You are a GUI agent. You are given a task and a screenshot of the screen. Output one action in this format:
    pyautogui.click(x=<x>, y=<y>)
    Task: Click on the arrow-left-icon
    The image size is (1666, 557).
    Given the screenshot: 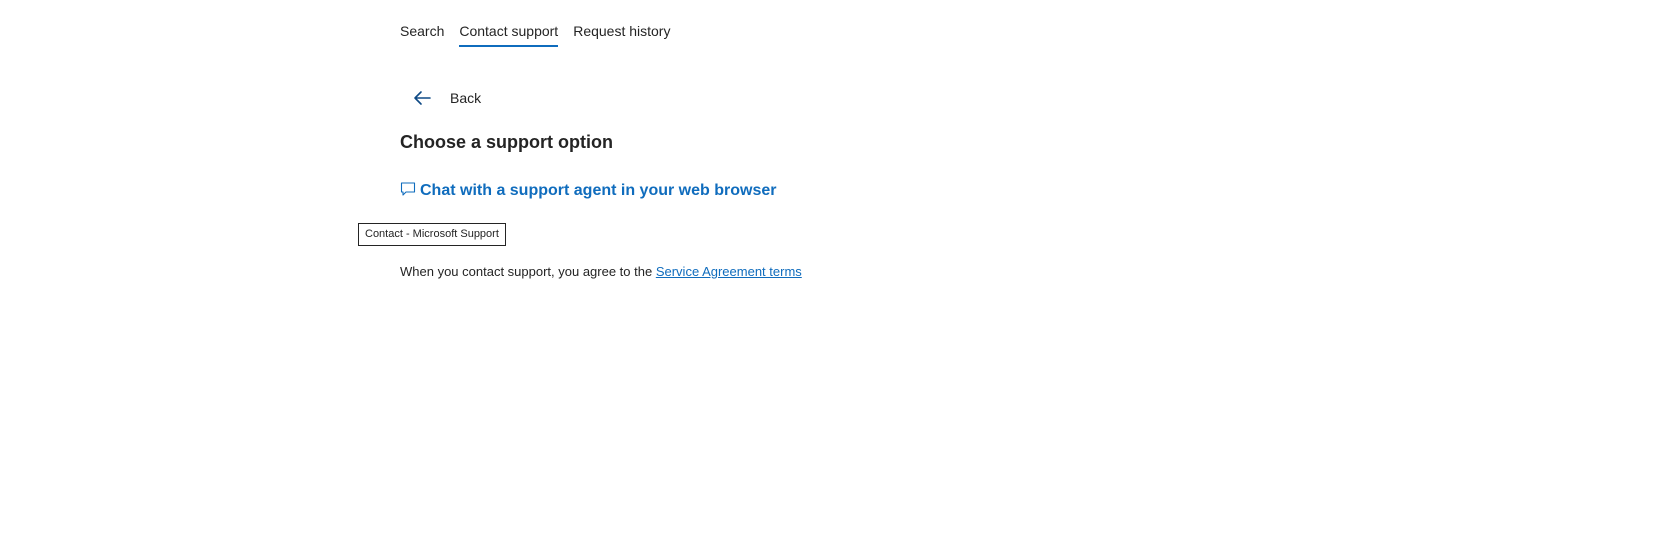 What is the action you would take?
    pyautogui.click(x=422, y=98)
    